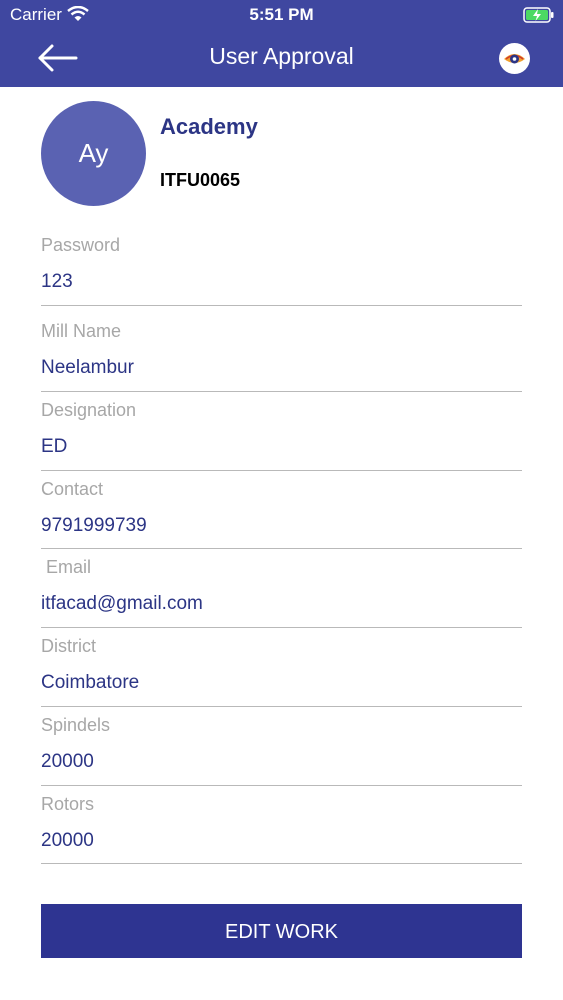 The width and height of the screenshot is (563, 1000). I want to click on field-label: Mill Name, so click(81, 331).